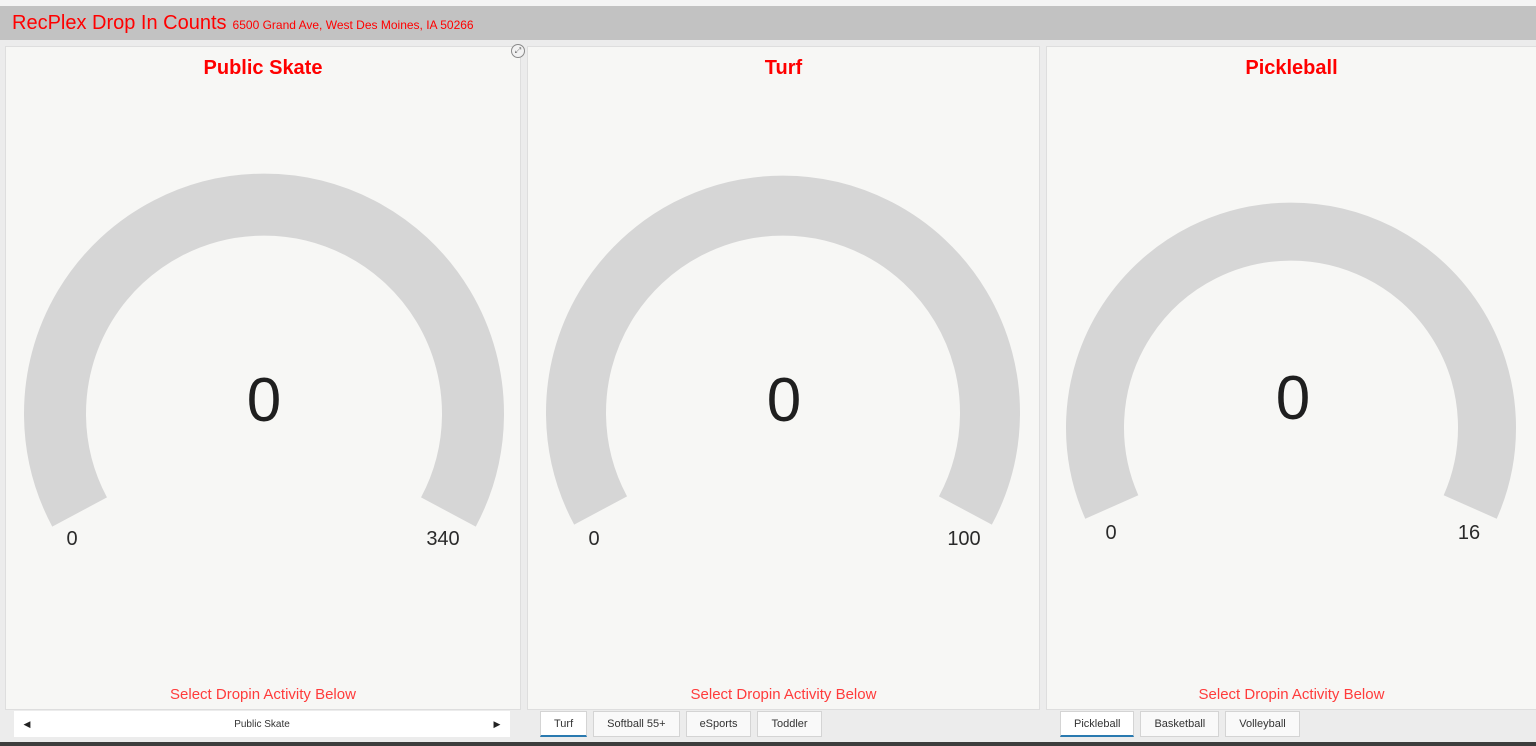 The width and height of the screenshot is (1536, 746). Describe the element at coordinates (518, 51) in the screenshot. I see `expand-icon: ⤢` at that location.